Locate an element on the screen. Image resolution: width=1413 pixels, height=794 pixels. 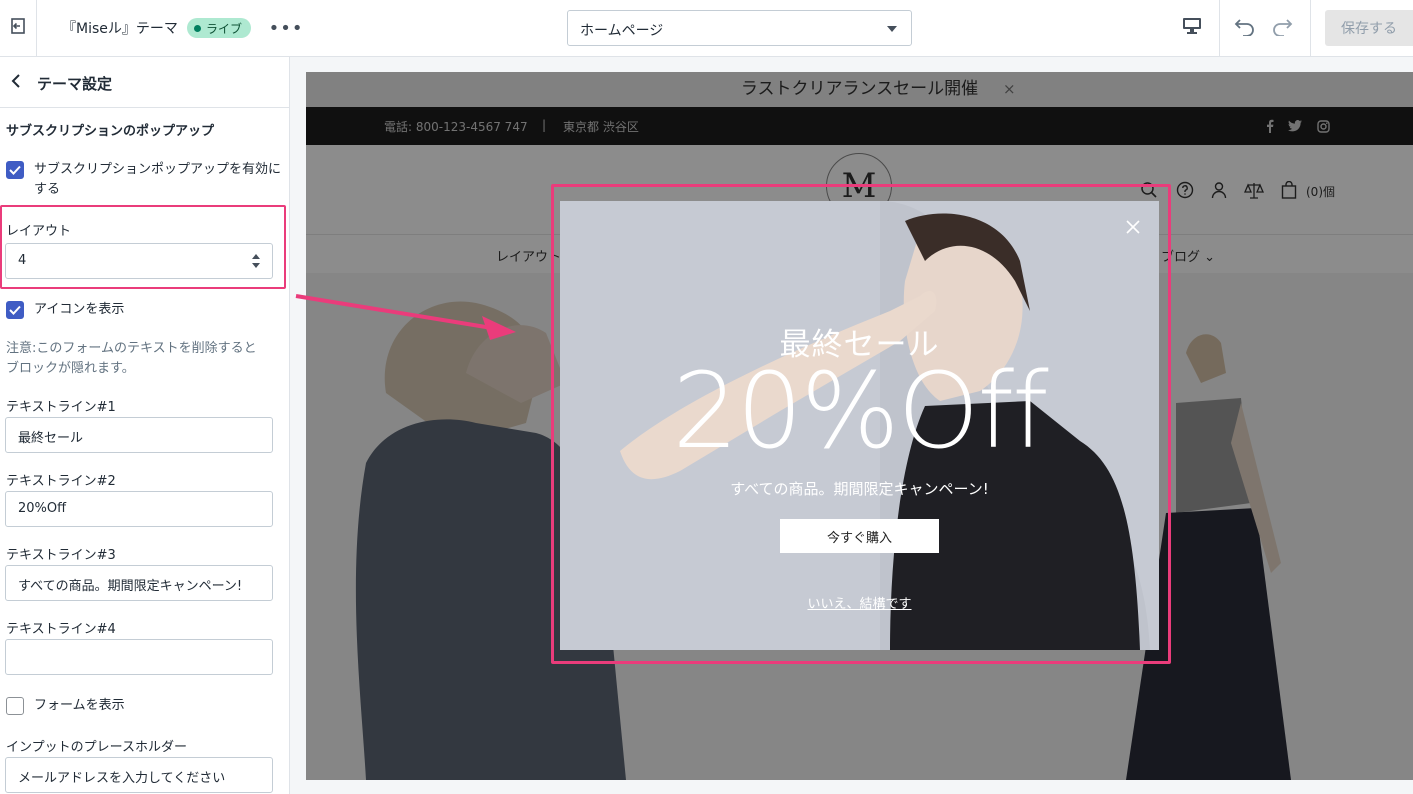
popup-text-line-2: 20%Off is located at coordinates (860, 411).